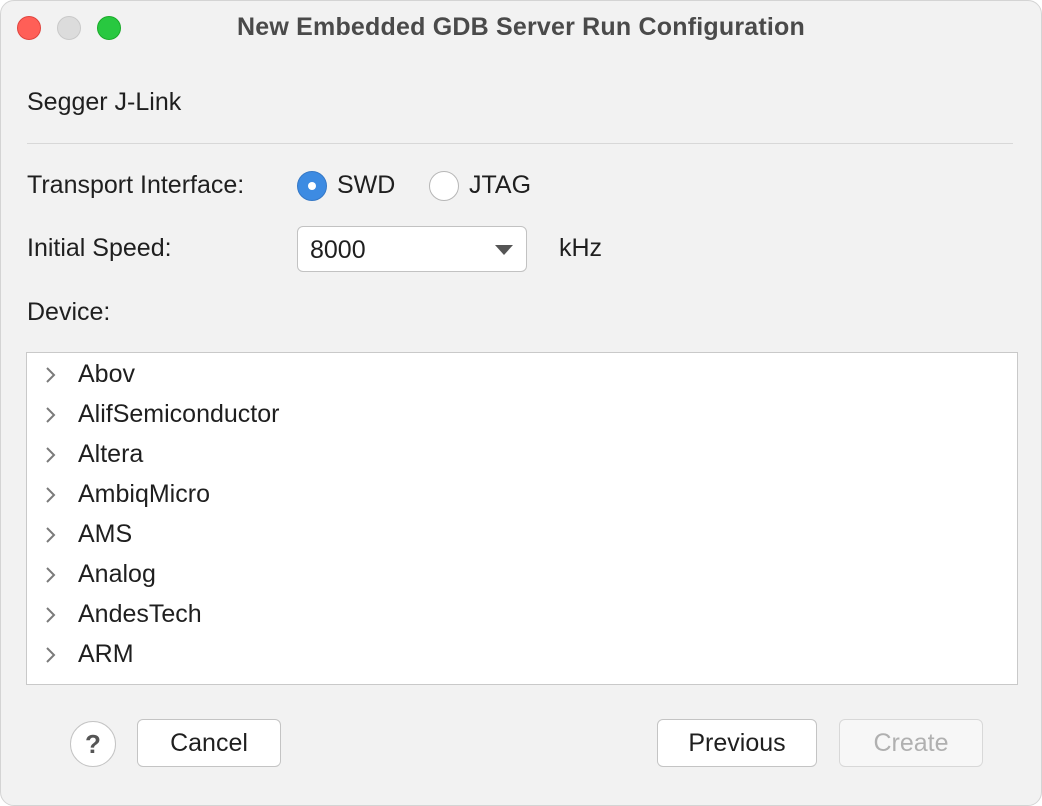 The width and height of the screenshot is (1042, 806). I want to click on jtag-radio, so click(444, 186).